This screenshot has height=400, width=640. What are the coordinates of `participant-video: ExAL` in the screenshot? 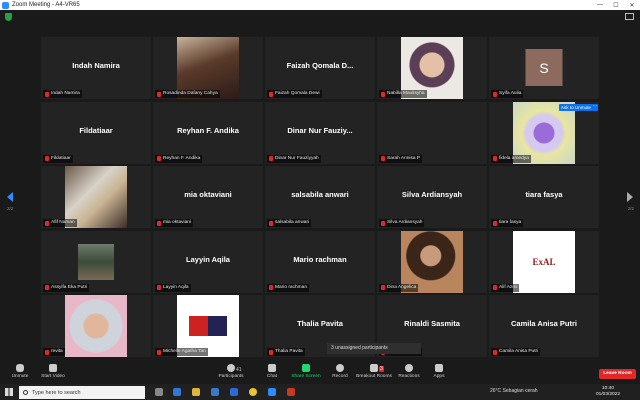 It's located at (544, 261).